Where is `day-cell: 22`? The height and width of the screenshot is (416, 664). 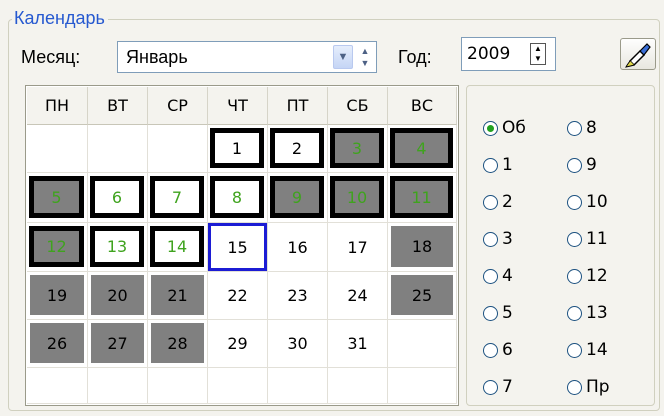 day-cell: 22 is located at coordinates (238, 296).